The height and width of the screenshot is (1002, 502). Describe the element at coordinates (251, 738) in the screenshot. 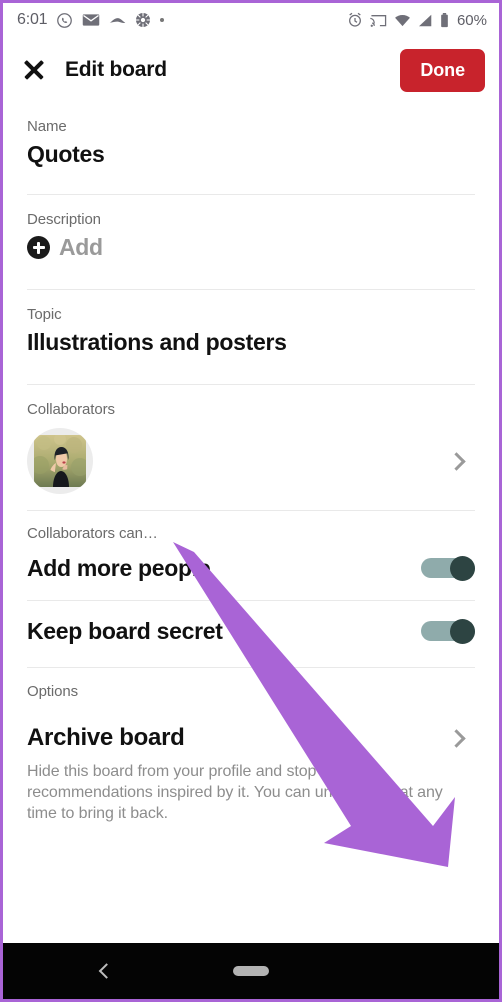

I see `archive-board-row: Archive board` at that location.